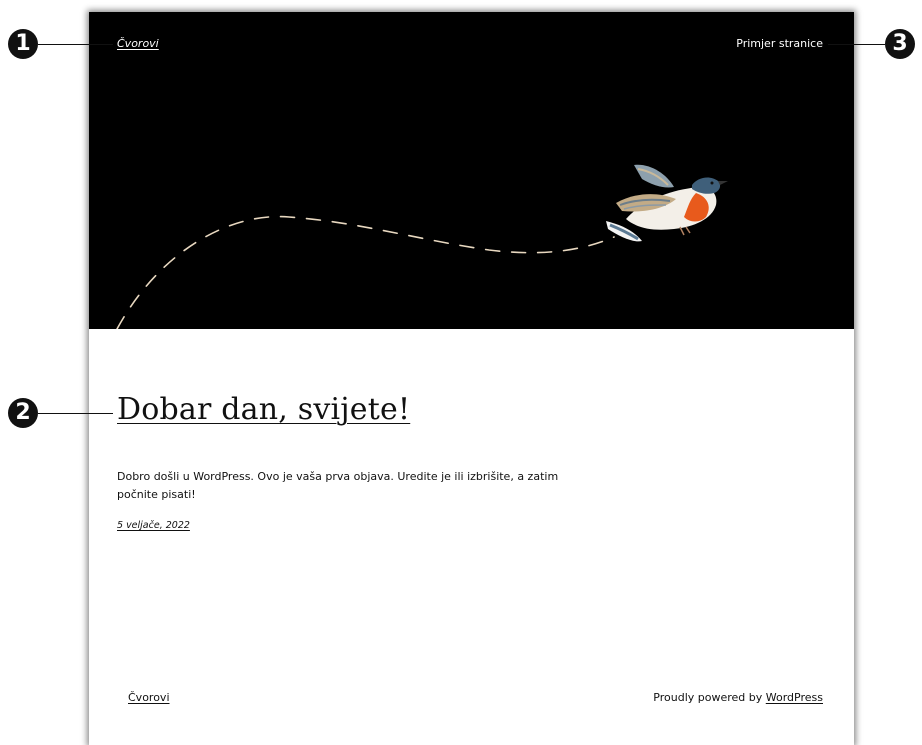 This screenshot has width=922, height=745. What do you see at coordinates (779, 43) in the screenshot?
I see `nav-item-sample-page: Primjer stranice` at bounding box center [779, 43].